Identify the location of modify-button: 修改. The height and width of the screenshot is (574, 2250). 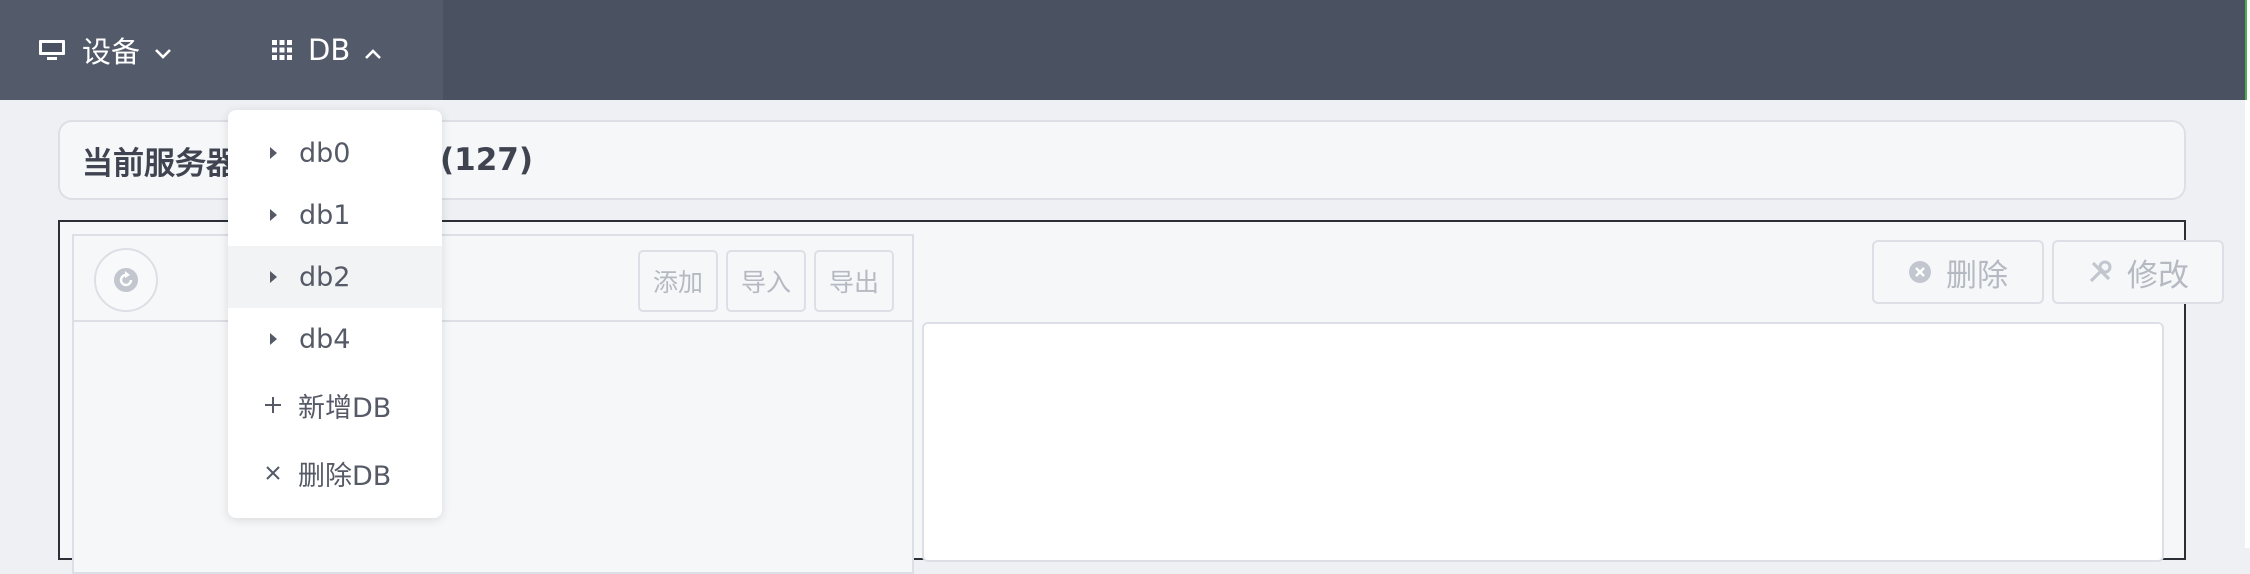
(2138, 272).